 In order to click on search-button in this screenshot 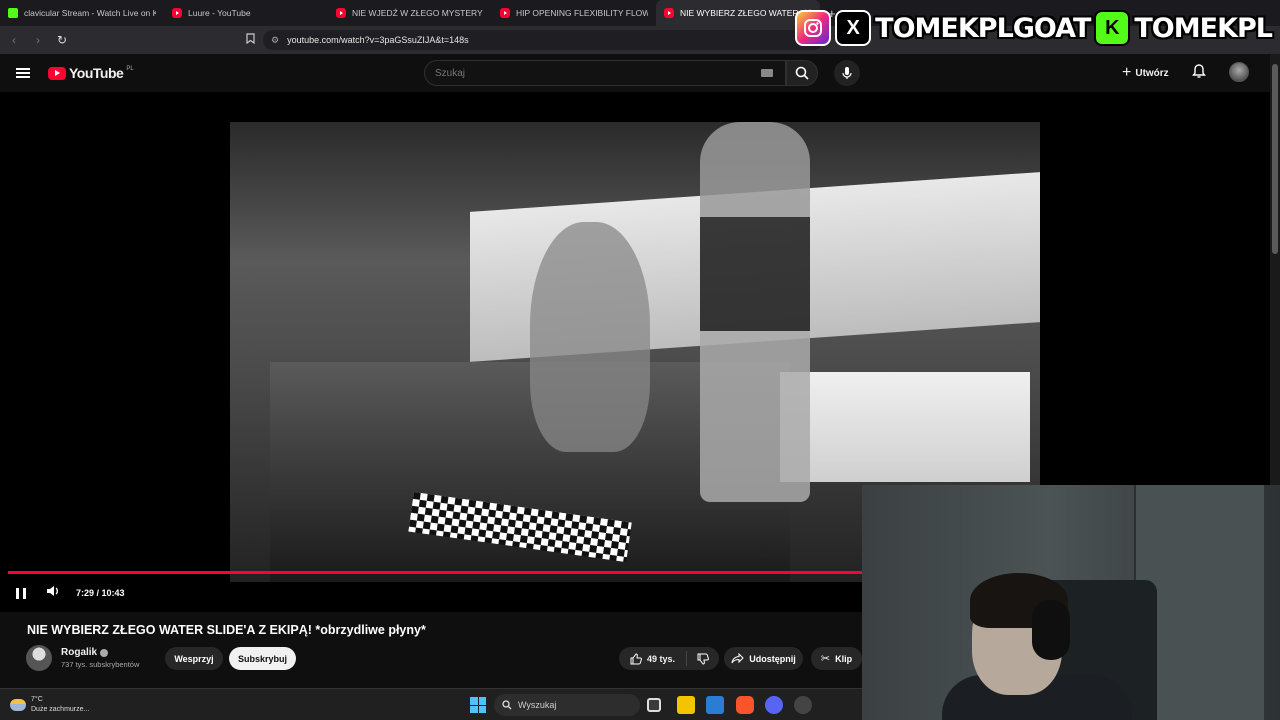, I will do `click(802, 73)`.